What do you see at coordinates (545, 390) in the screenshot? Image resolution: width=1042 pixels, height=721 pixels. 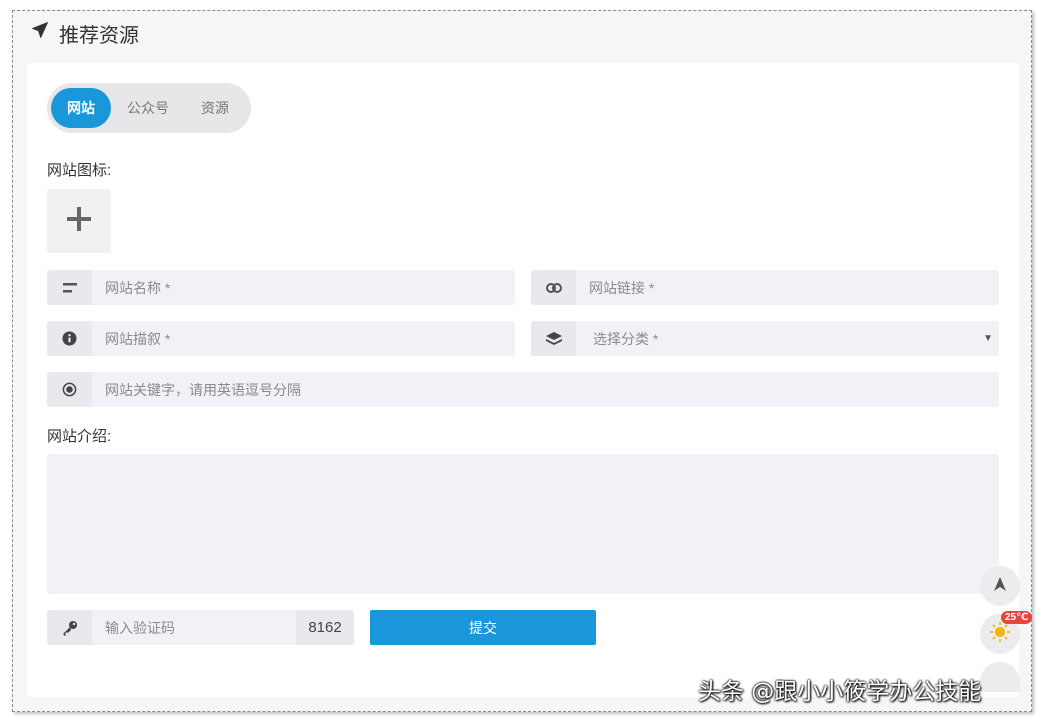 I see `keywords-input: 网站关键字，请用英语逗号分隔` at bounding box center [545, 390].